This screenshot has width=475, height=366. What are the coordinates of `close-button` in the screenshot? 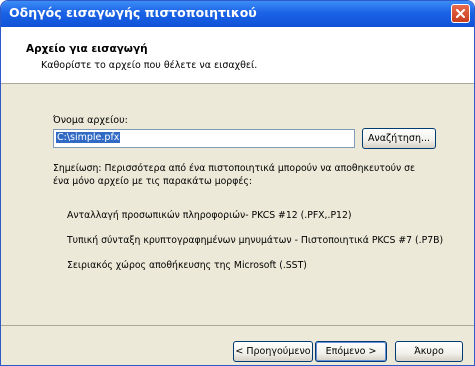 It's located at (460, 13).